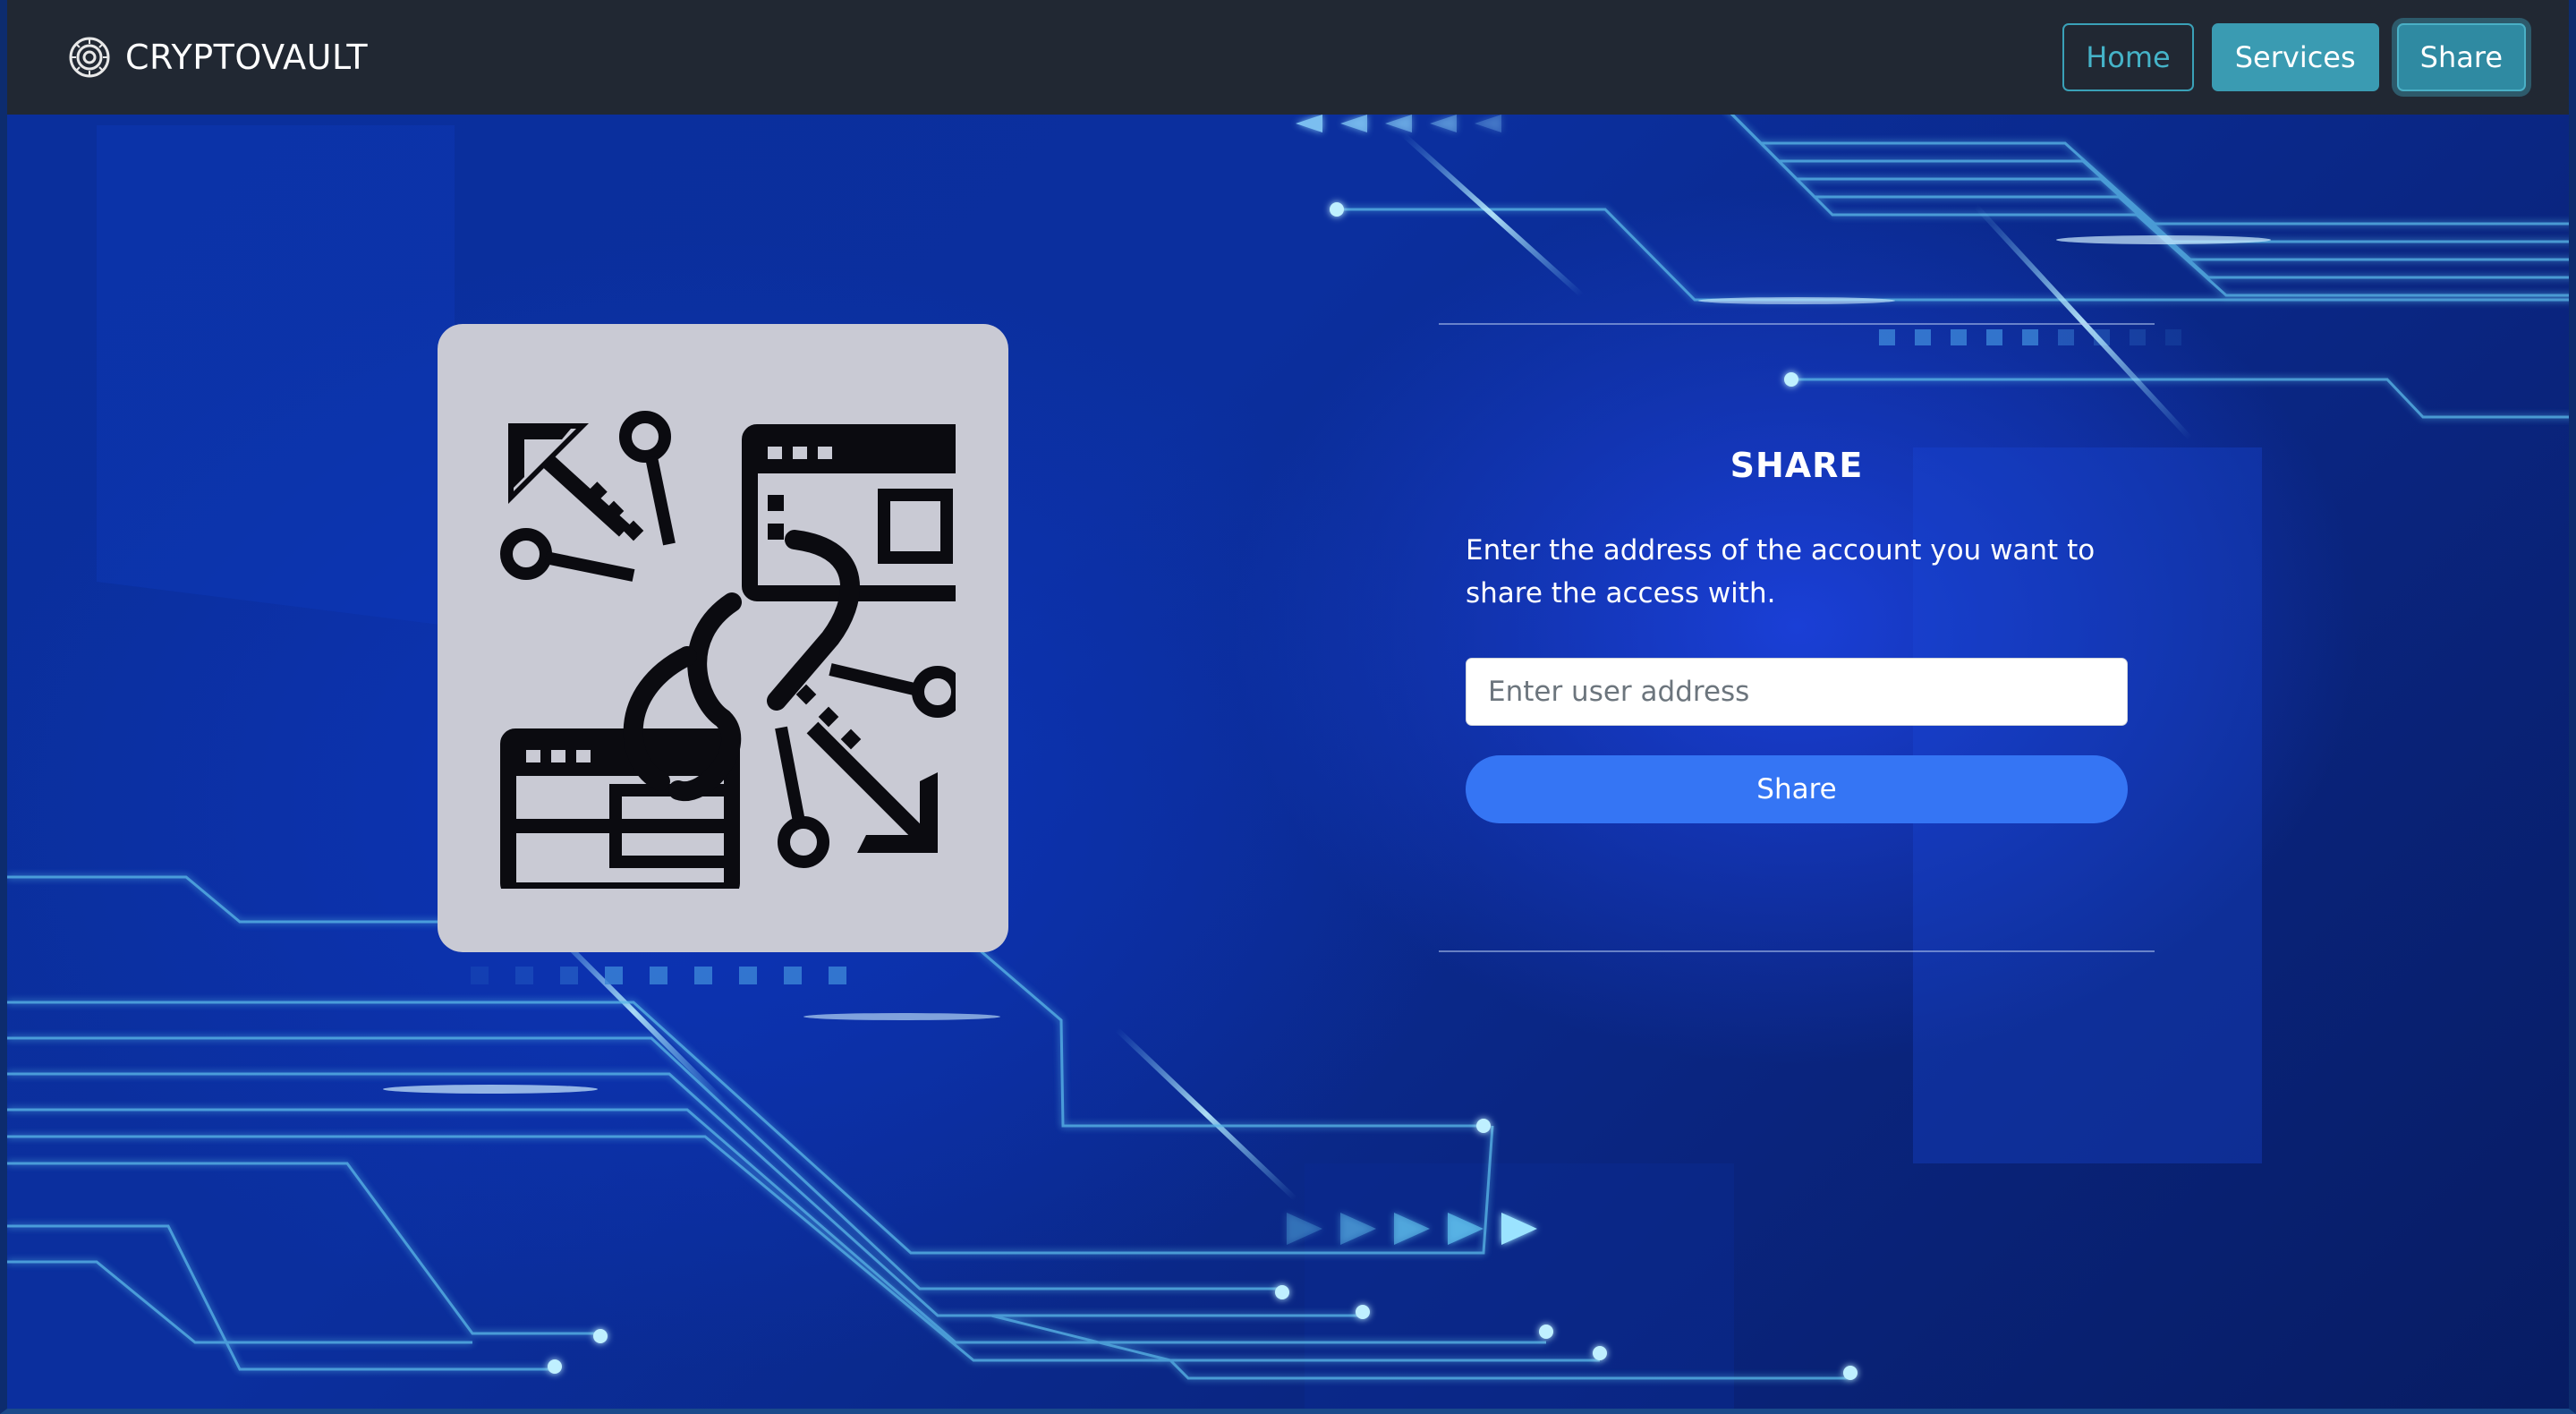  What do you see at coordinates (1797, 465) in the screenshot?
I see `share-title: SHARE` at bounding box center [1797, 465].